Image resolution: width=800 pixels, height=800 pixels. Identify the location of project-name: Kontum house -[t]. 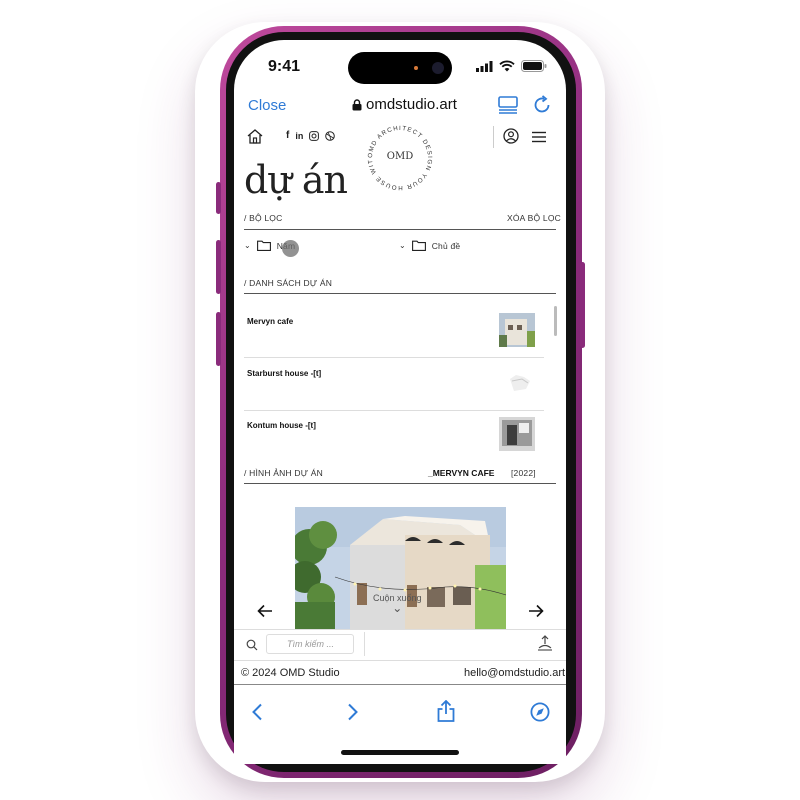
(281, 425).